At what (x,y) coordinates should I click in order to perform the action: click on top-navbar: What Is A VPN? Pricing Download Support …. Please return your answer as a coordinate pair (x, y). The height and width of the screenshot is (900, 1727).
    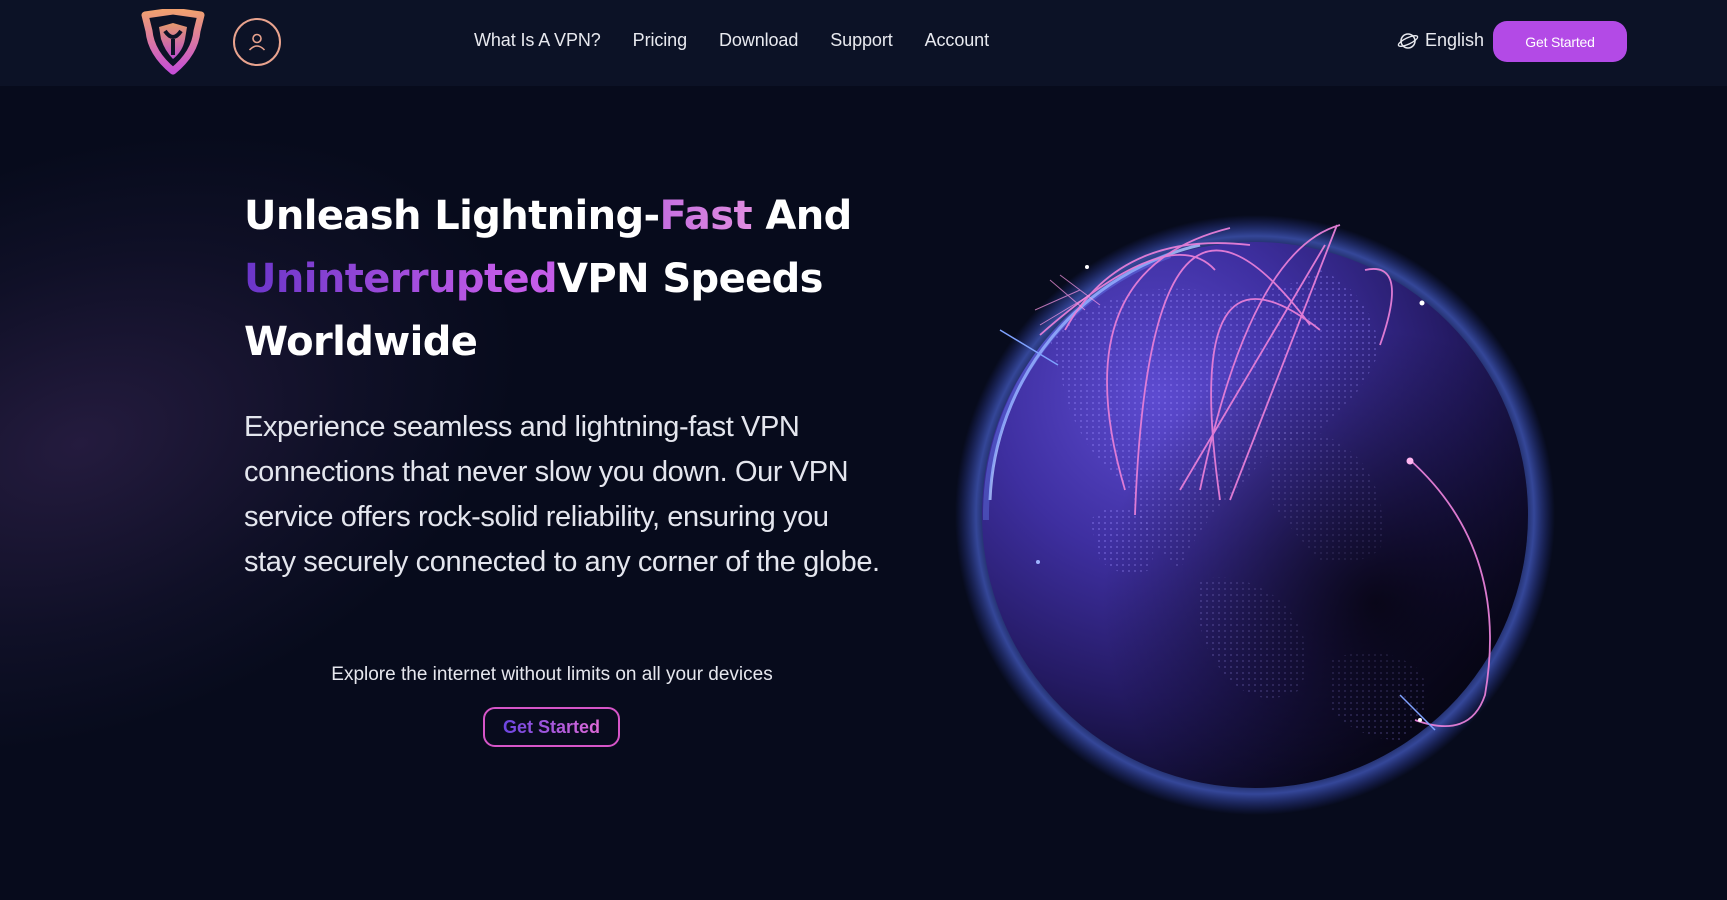
    Looking at the image, I should click on (863, 43).